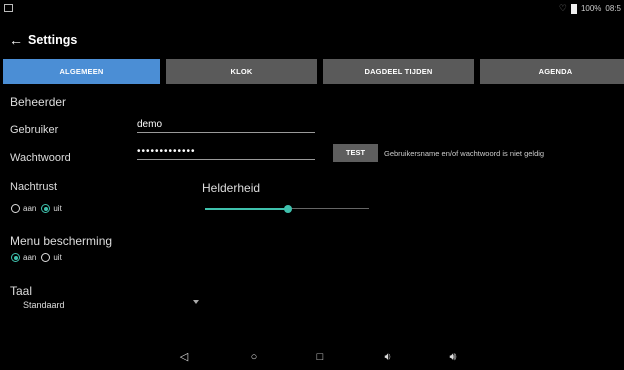 This screenshot has height=370, width=624. I want to click on battery-icon, so click(573, 8).